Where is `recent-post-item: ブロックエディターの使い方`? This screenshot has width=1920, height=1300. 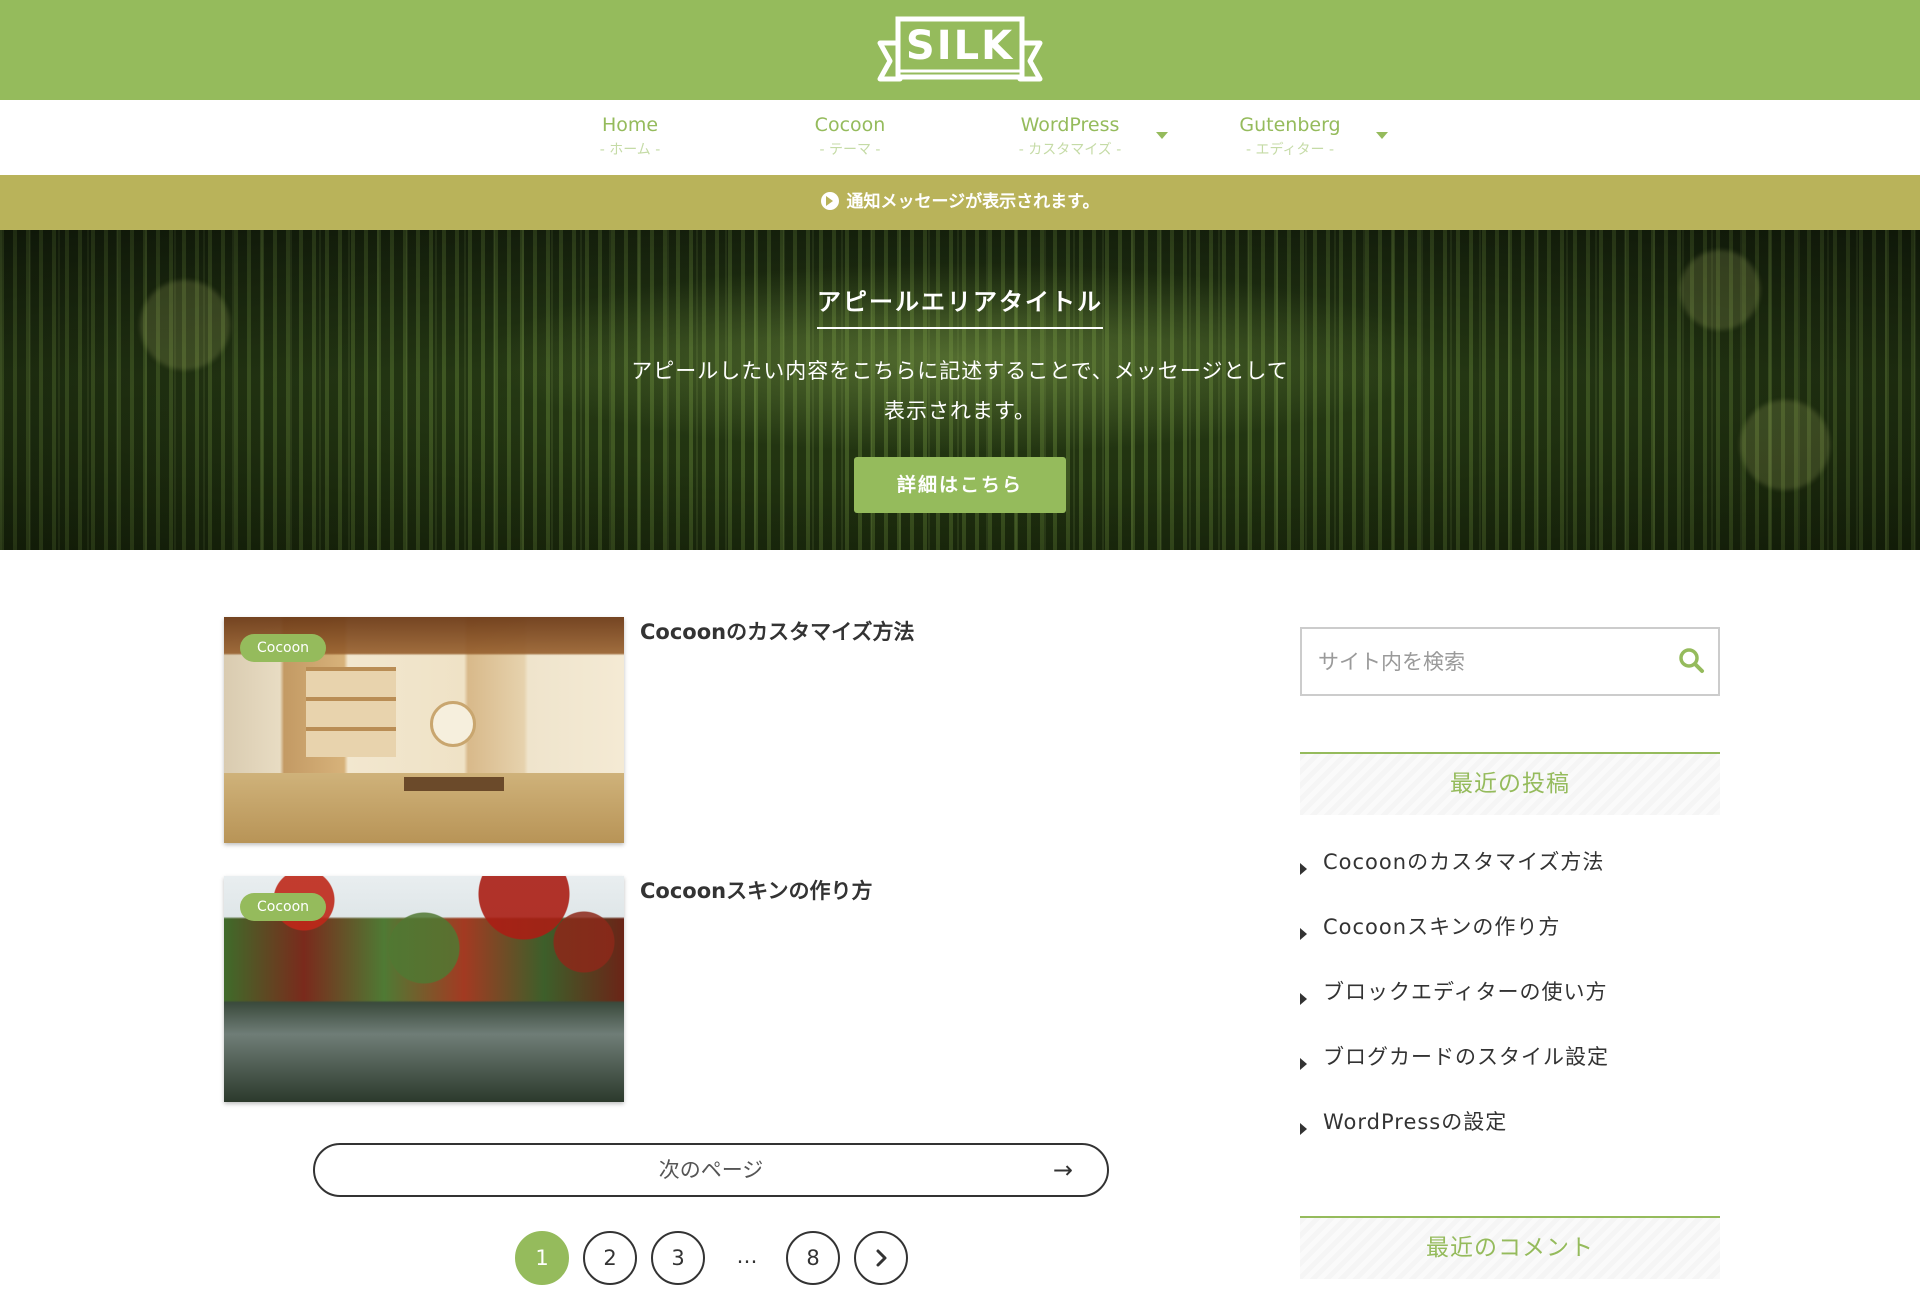 recent-post-item: ブロックエディターの使い方 is located at coordinates (1510, 1009).